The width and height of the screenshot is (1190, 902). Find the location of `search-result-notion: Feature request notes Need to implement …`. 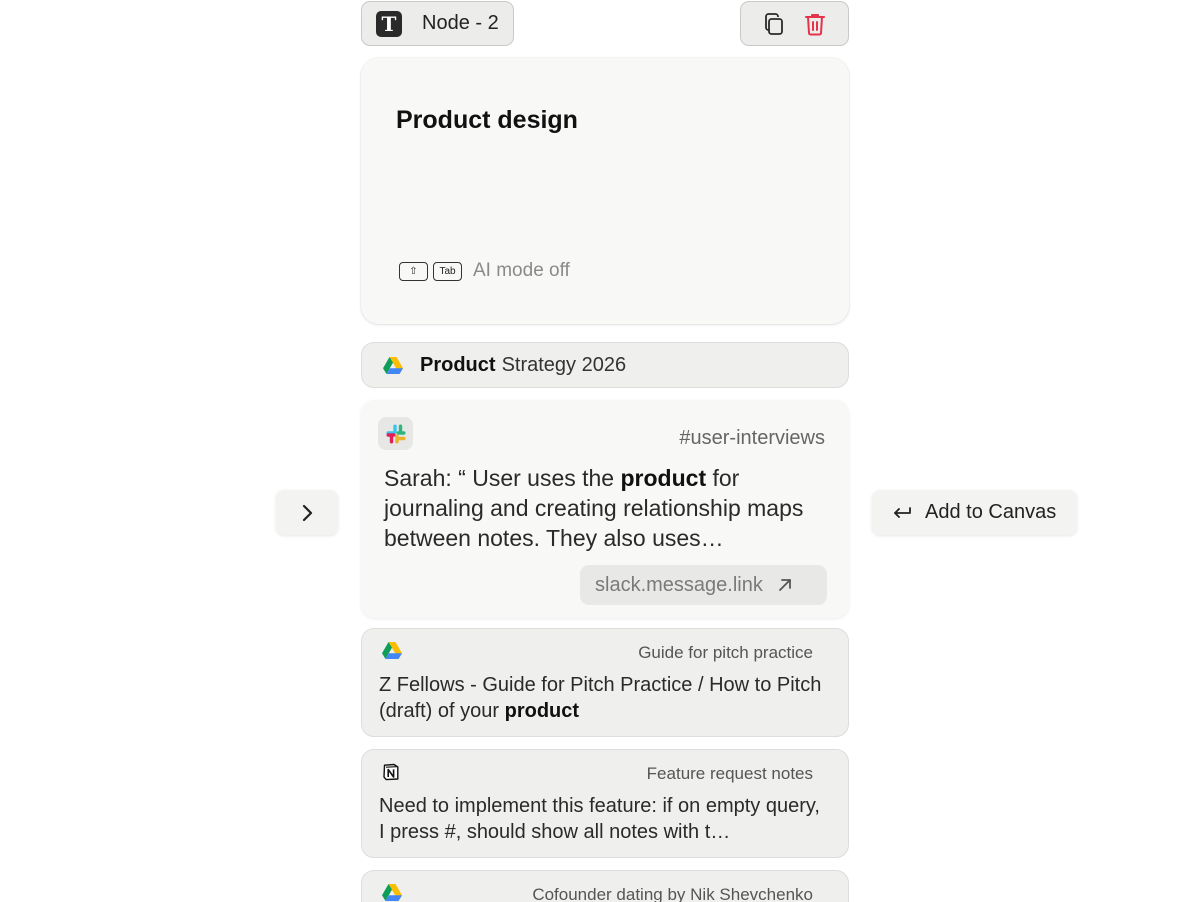

search-result-notion: Feature request notes Need to implement … is located at coordinates (605, 803).